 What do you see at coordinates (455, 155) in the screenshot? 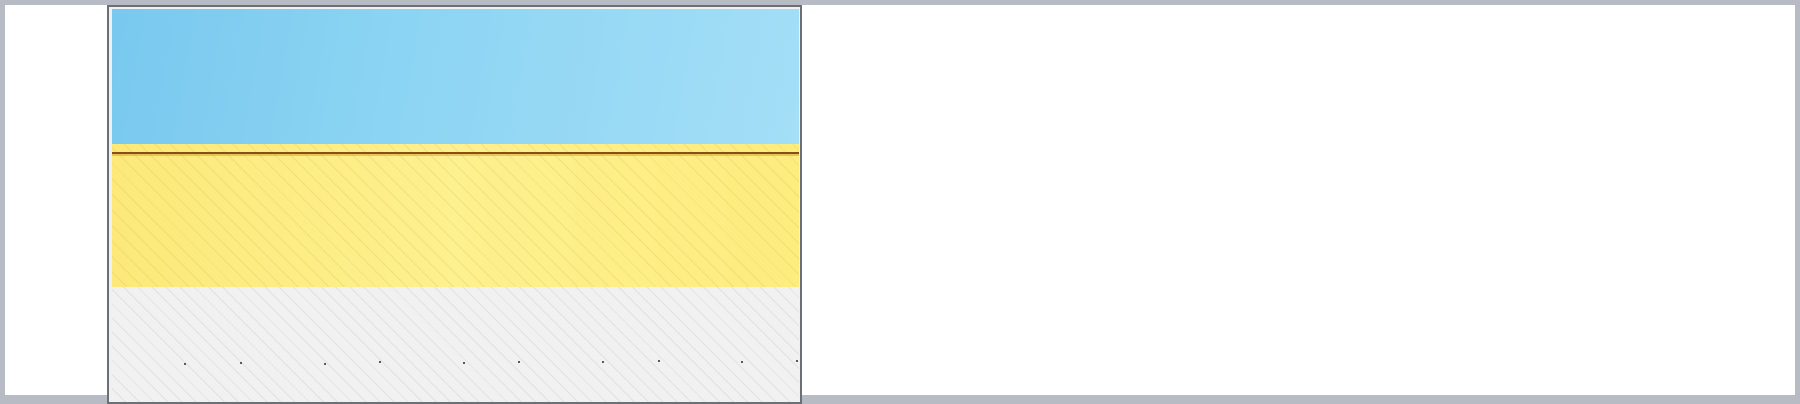
I see `gutter-shadow` at bounding box center [455, 155].